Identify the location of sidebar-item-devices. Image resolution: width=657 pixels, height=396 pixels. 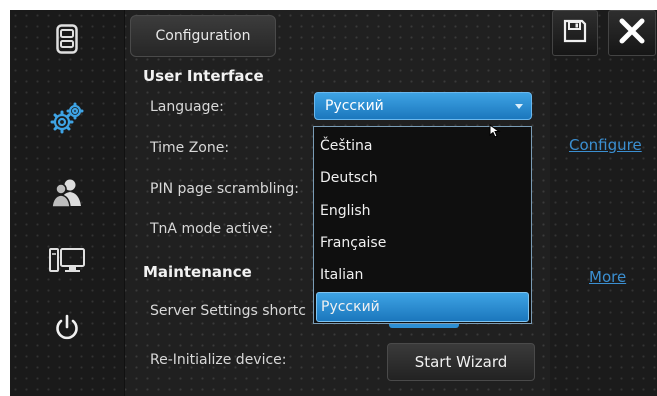
(67, 263).